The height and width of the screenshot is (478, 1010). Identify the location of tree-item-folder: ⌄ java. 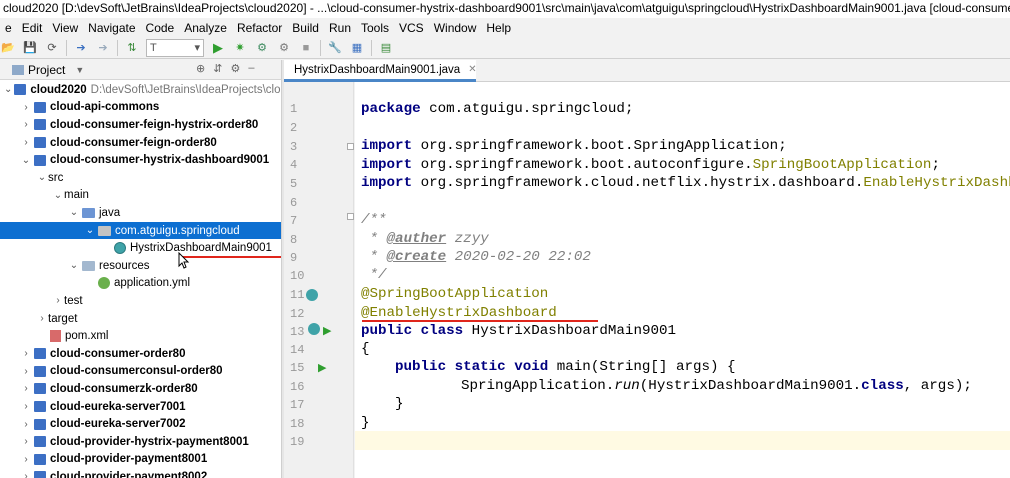
(140, 213).